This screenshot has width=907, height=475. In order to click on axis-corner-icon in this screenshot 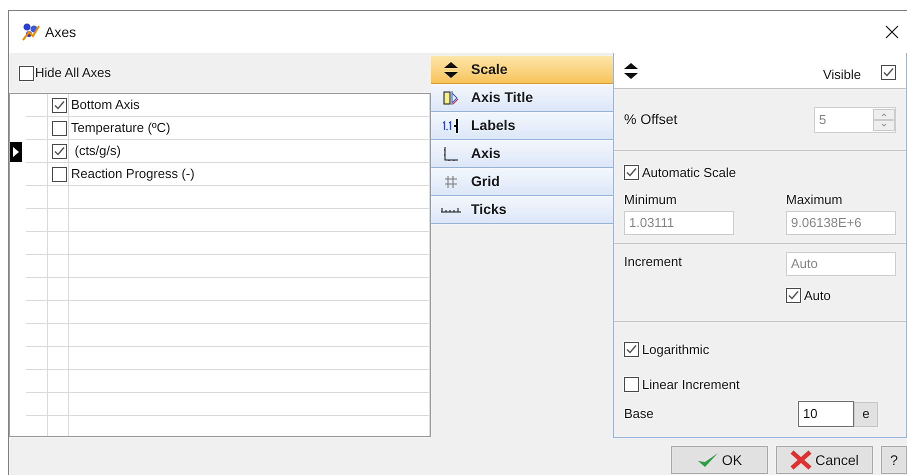, I will do `click(451, 154)`.